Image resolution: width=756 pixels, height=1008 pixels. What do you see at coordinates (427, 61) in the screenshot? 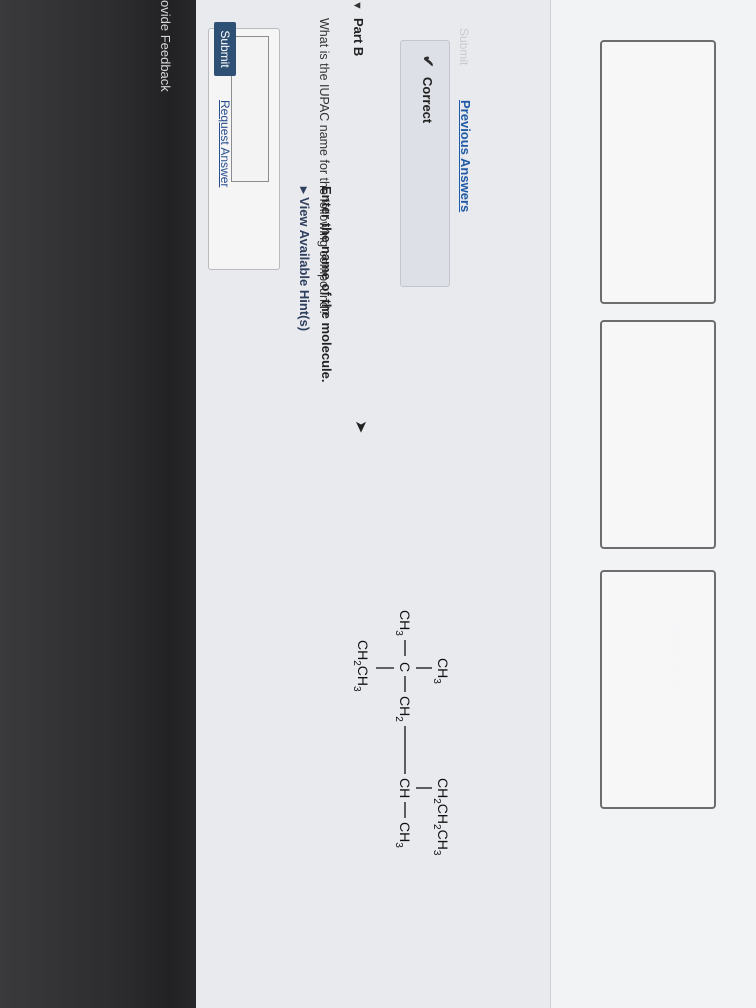
I see `checkmark-icon: ✔` at bounding box center [427, 61].